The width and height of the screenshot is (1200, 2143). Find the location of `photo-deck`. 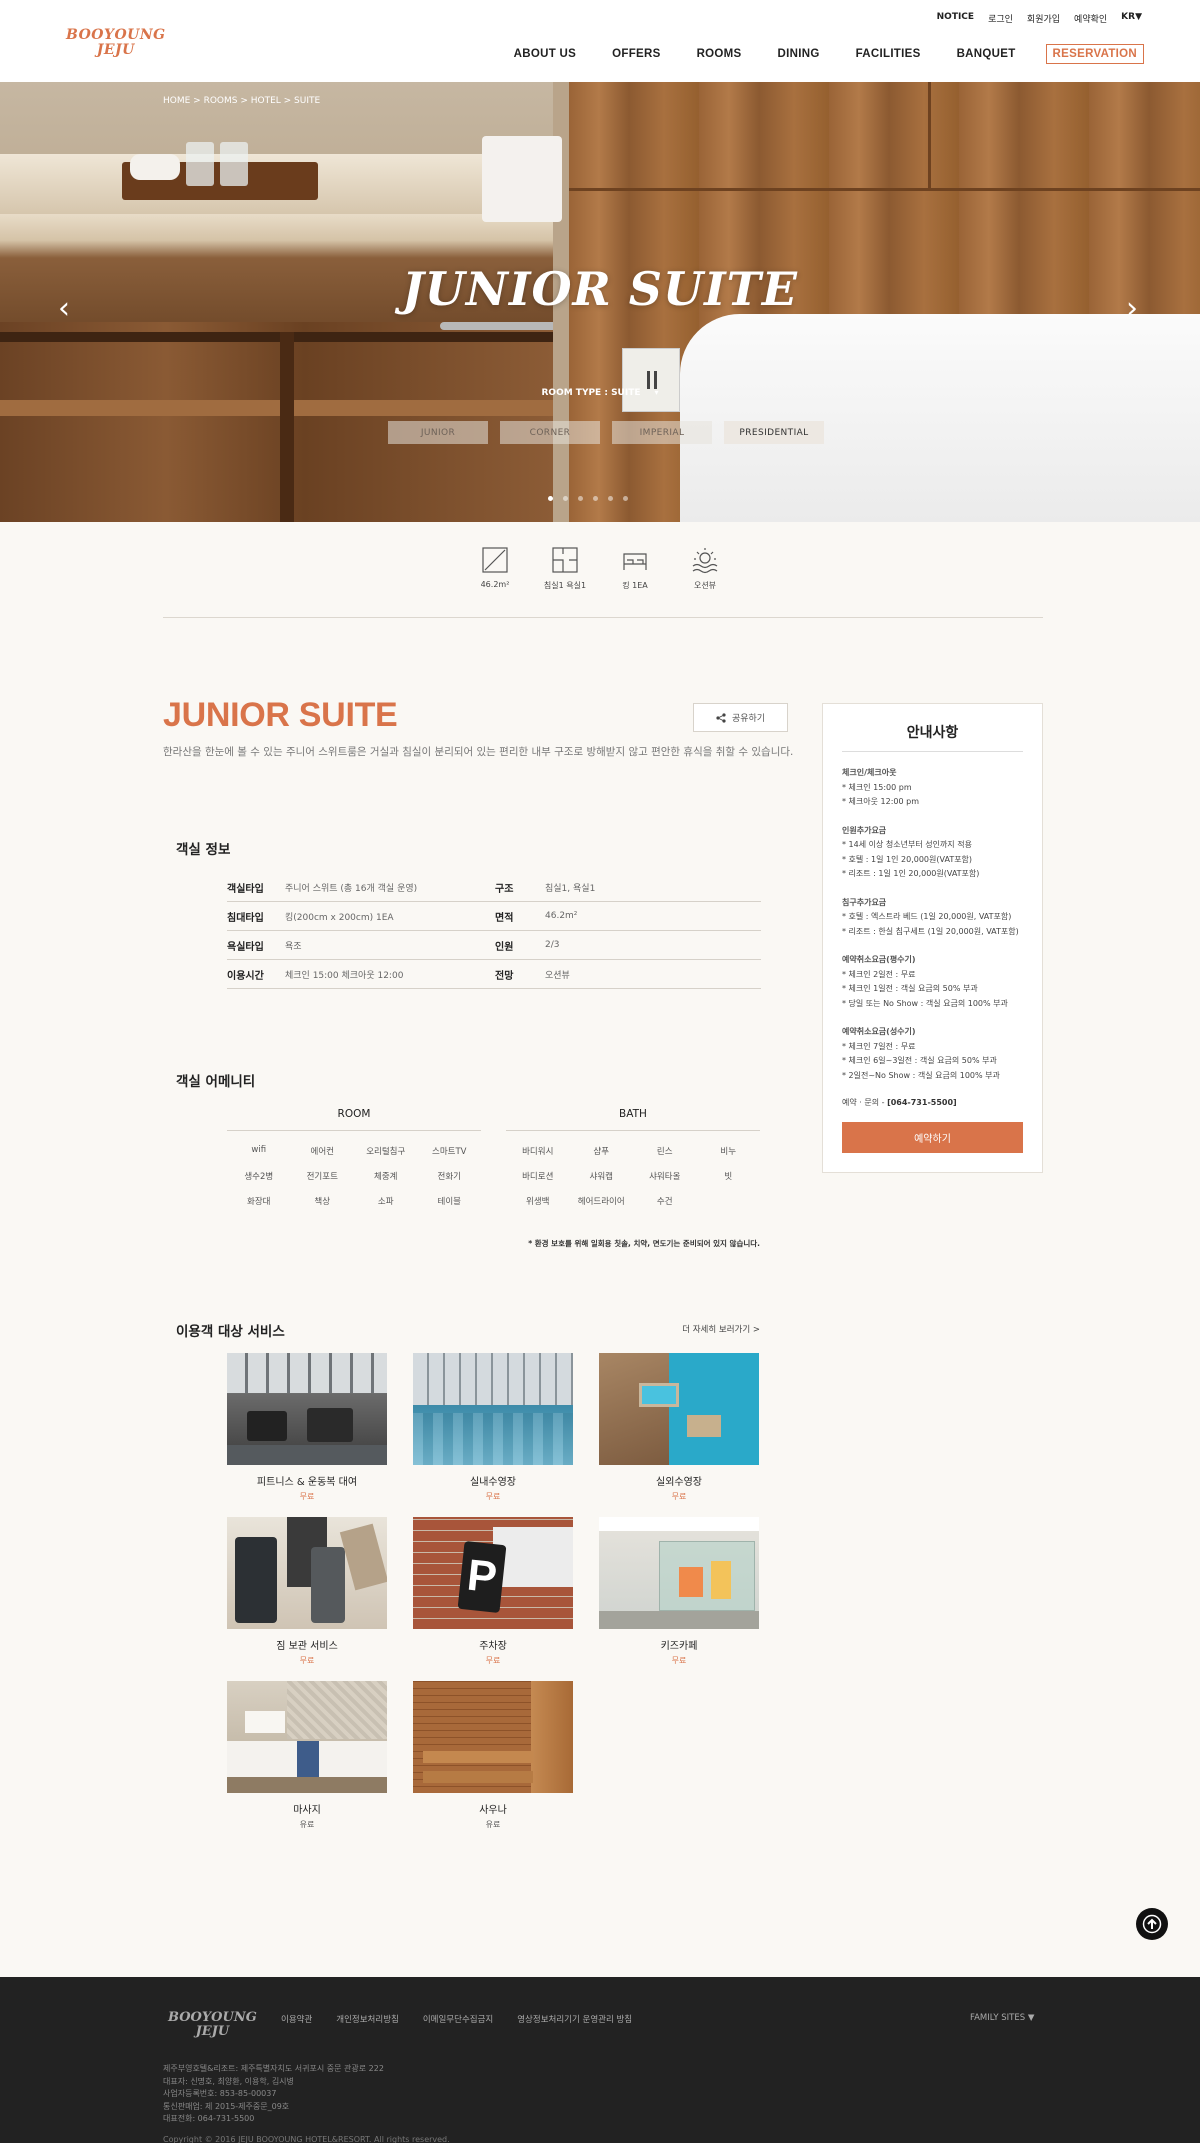

photo-deck is located at coordinates (634, 1409).